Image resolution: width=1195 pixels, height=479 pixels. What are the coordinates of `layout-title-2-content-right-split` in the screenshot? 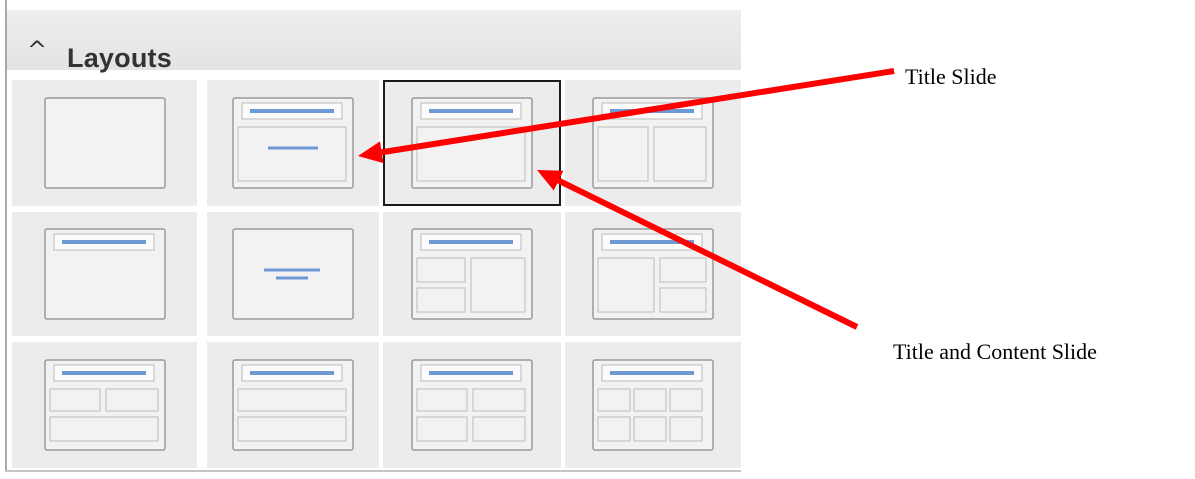 It's located at (653, 274).